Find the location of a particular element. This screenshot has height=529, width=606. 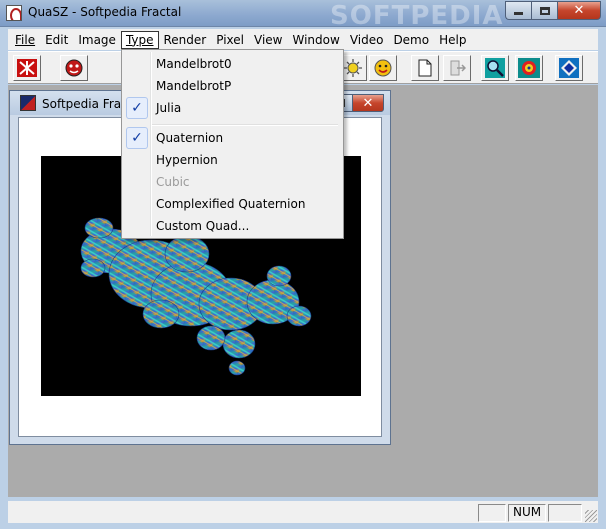

type-item-label: Complexified Quaternion is located at coordinates (231, 204).